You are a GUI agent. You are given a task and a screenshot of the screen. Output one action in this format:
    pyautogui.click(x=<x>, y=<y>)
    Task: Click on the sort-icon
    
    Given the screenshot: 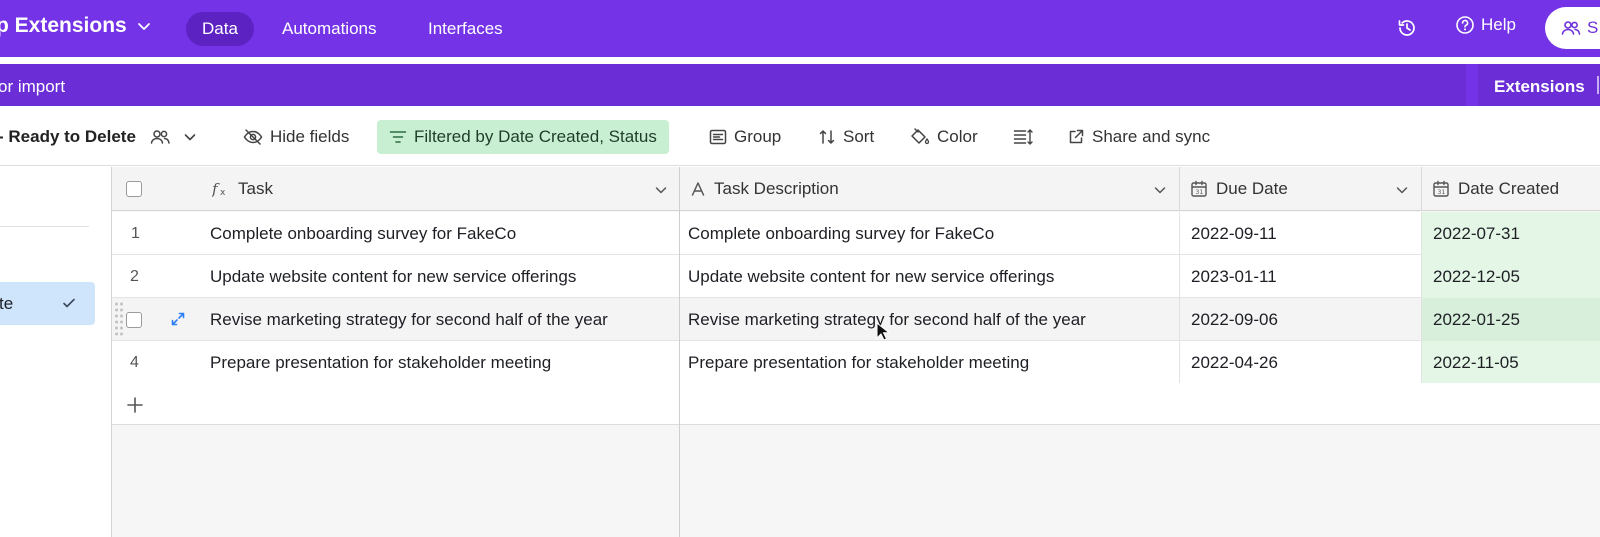 What is the action you would take?
    pyautogui.click(x=827, y=137)
    